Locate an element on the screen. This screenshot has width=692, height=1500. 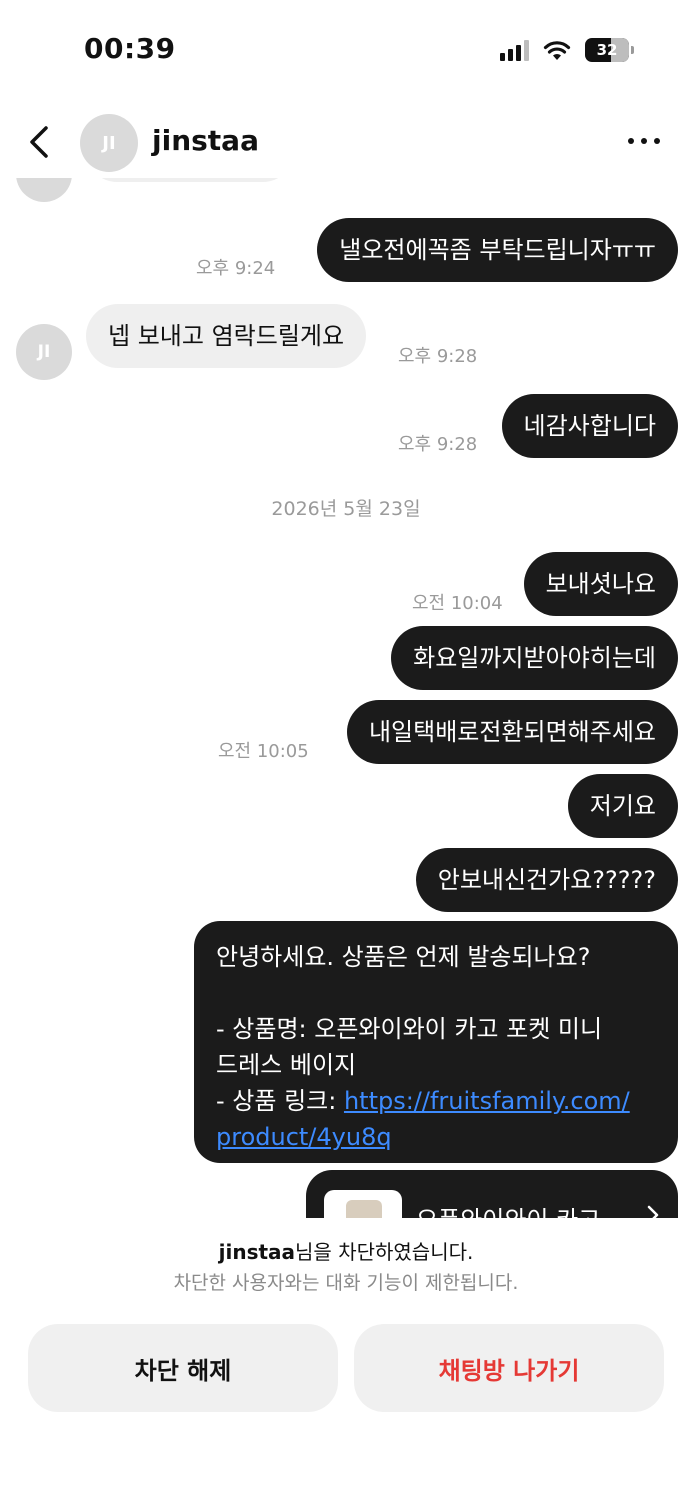
product-link: https://fruitsfamily.com/ is located at coordinates (487, 1101).